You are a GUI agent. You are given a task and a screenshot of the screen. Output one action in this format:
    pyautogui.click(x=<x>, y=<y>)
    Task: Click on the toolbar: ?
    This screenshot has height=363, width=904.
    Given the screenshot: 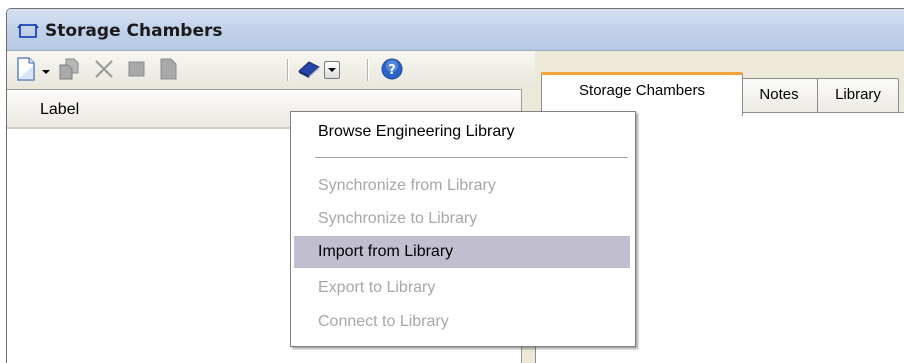 What is the action you would take?
    pyautogui.click(x=271, y=69)
    